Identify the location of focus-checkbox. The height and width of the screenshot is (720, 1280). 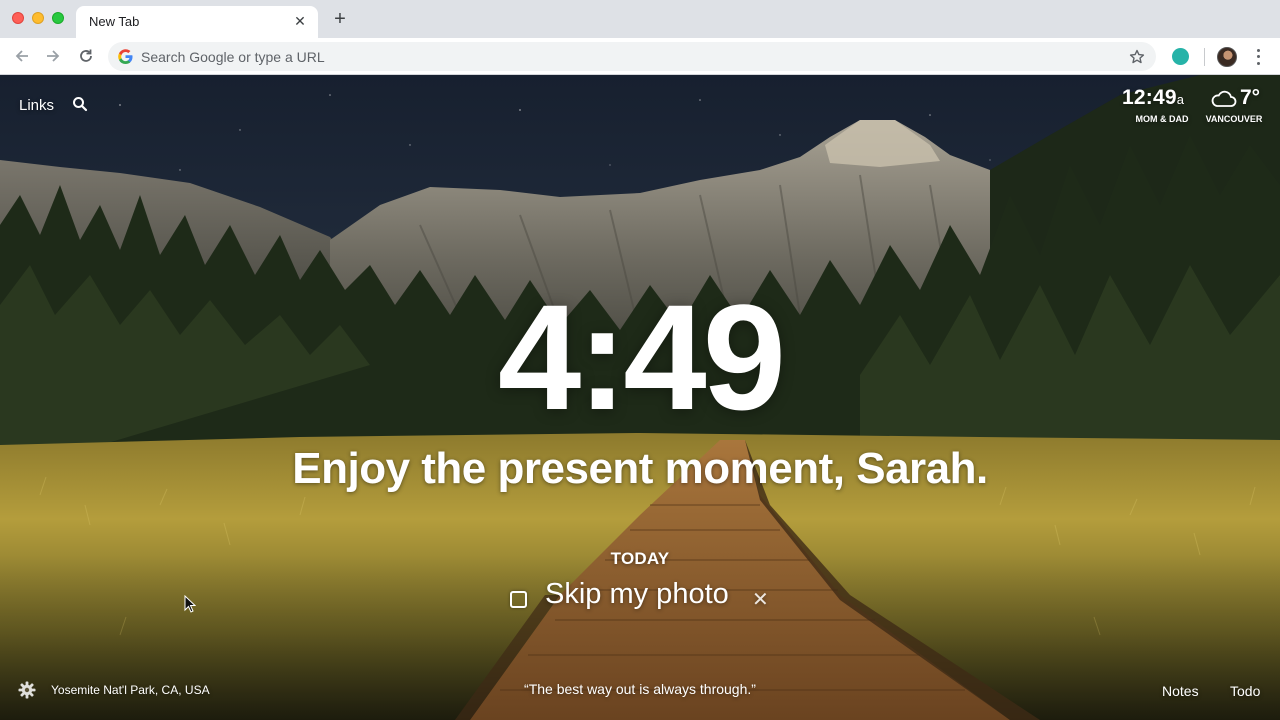
(518, 599).